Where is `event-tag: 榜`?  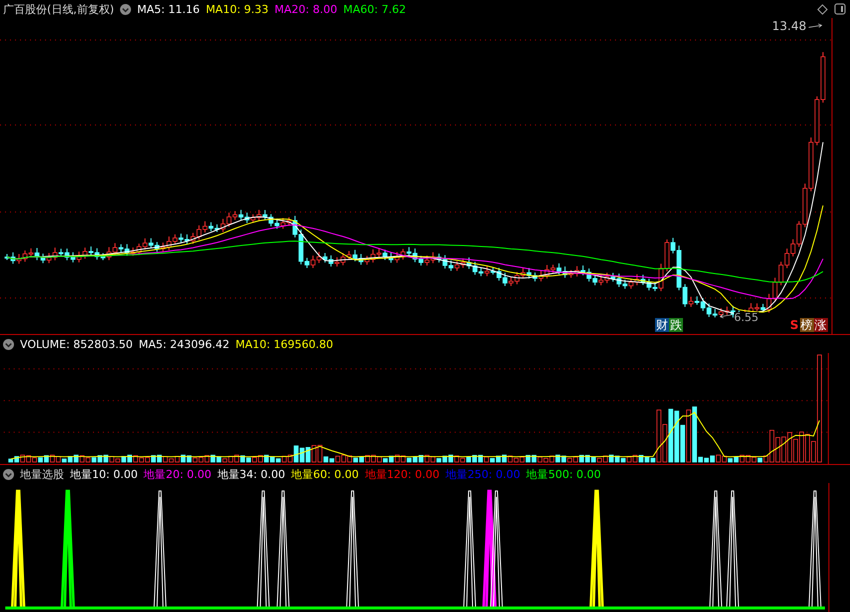 event-tag: 榜 is located at coordinates (807, 325).